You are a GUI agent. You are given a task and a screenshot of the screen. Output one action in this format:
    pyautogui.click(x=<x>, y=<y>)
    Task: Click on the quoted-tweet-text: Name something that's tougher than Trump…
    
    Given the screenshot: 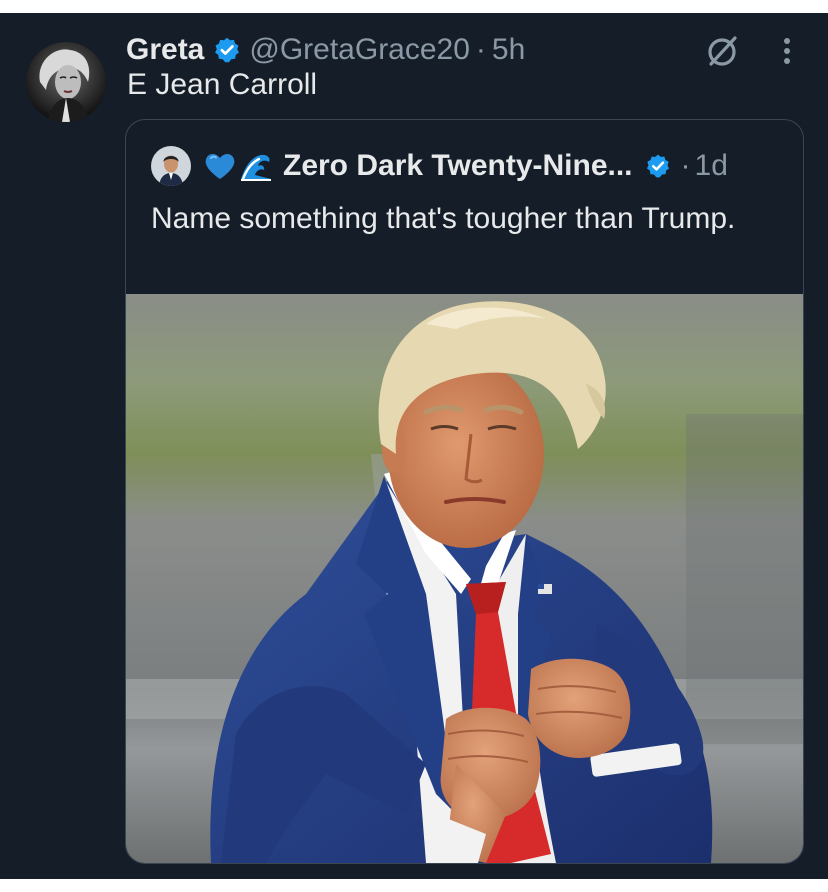 What is the action you would take?
    pyautogui.click(x=443, y=218)
    